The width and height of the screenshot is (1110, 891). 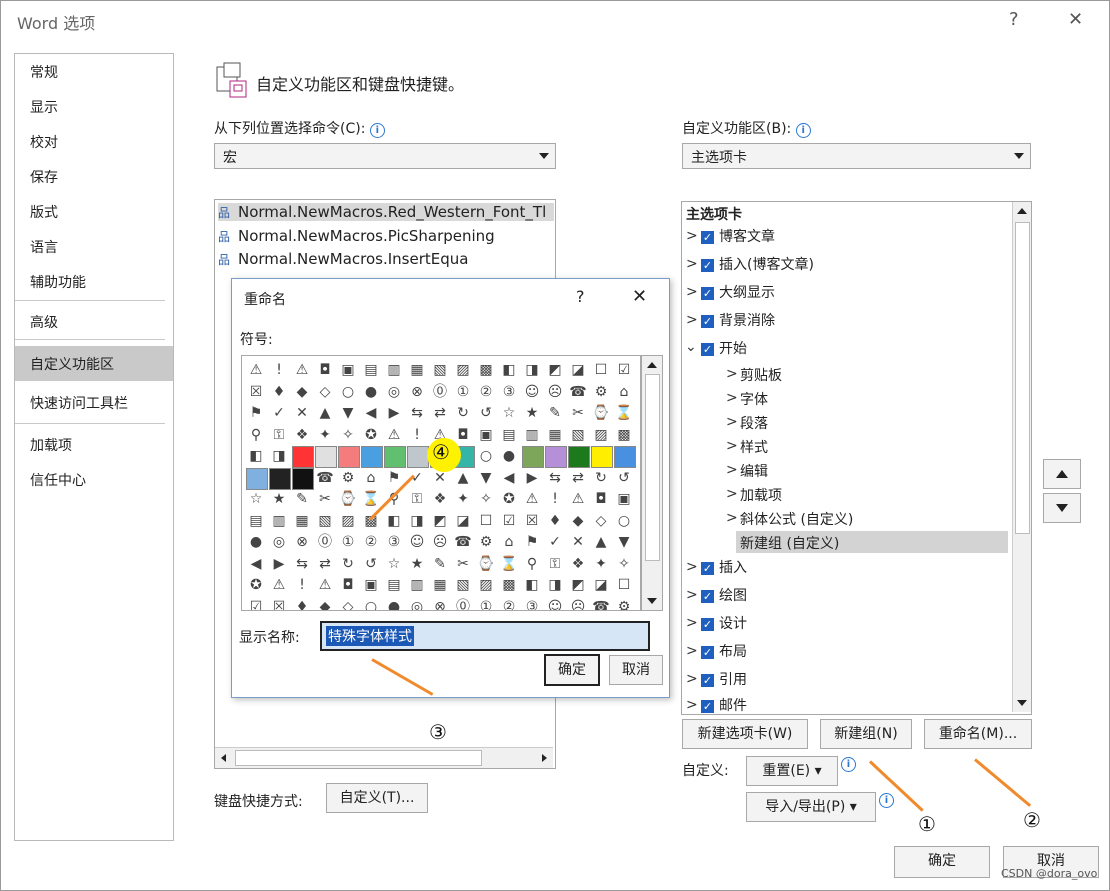 I want to click on symbol-cell: ♦, so click(x=279, y=392).